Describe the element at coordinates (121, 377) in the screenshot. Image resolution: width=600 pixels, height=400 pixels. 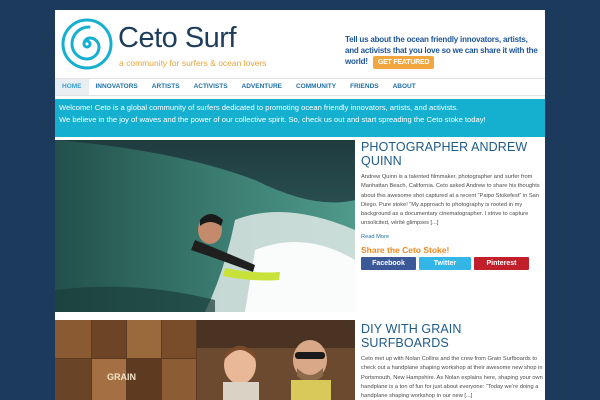
I see `grain-sign: GRAIN` at that location.